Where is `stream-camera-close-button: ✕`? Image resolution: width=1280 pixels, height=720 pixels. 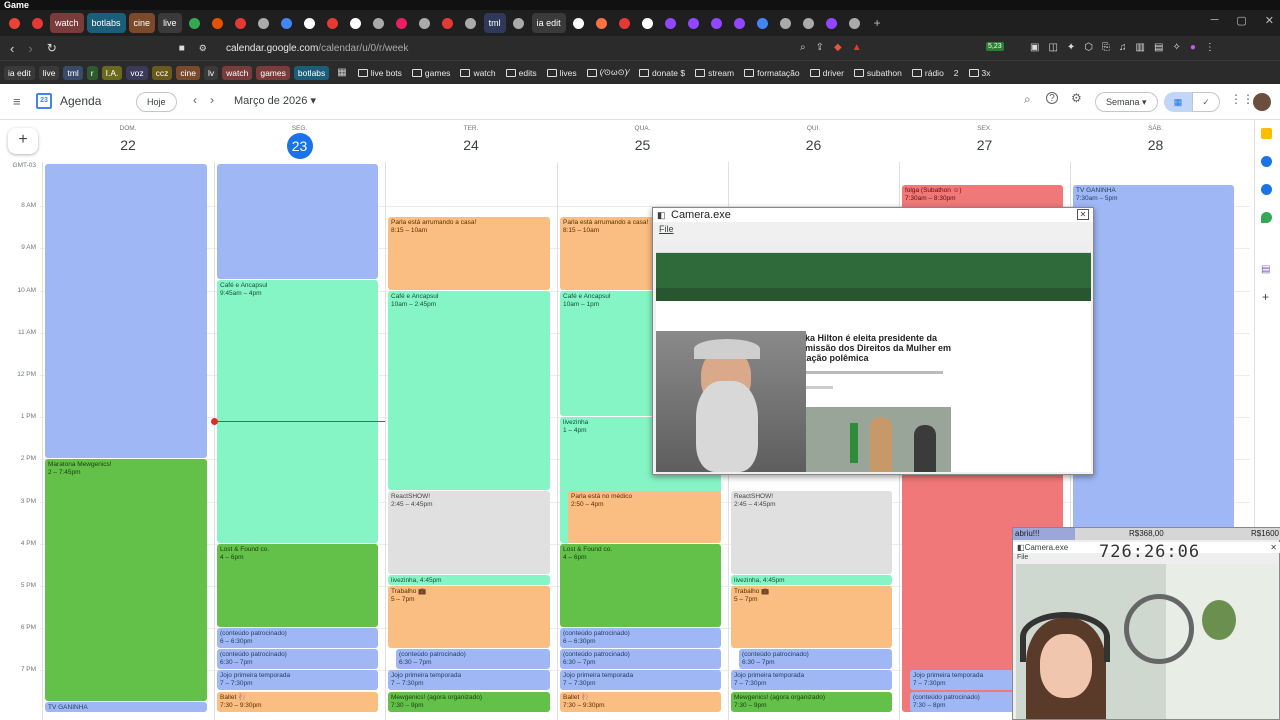
stream-camera-close-button: ✕ is located at coordinates (1273, 547).